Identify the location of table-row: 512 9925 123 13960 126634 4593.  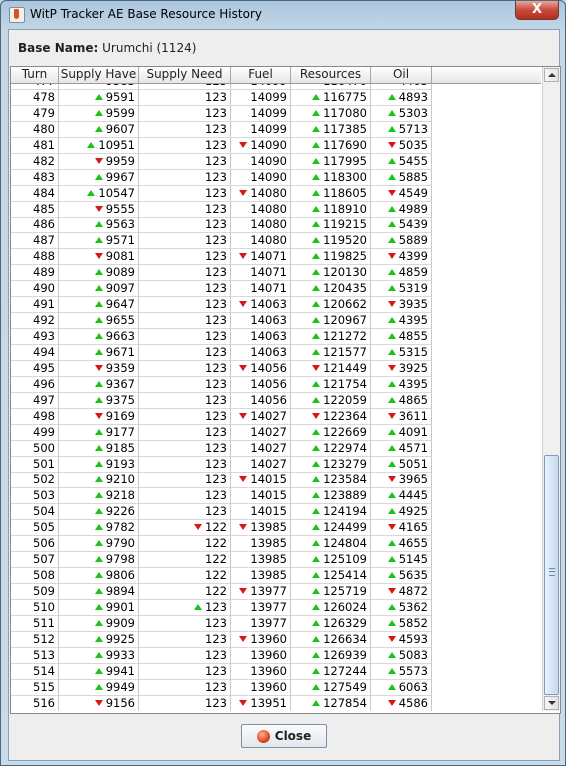
(221, 639).